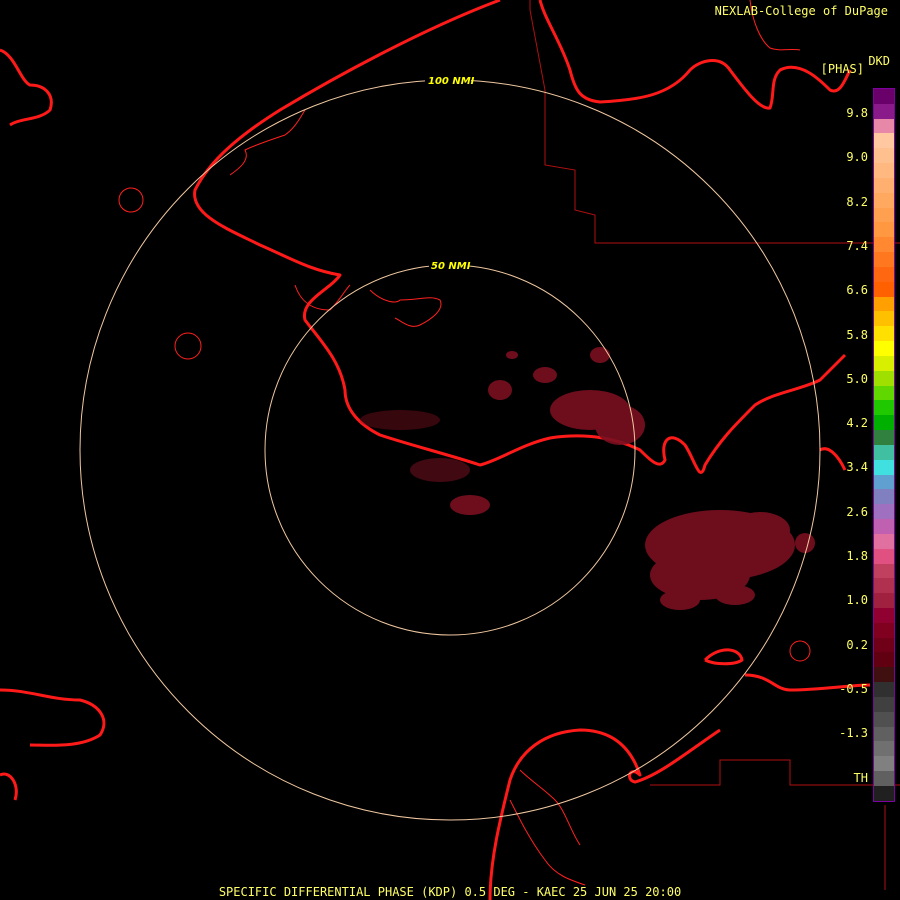 This screenshot has height=900, width=900. I want to click on range-ring-50-label: 50 NMI, so click(451, 266).